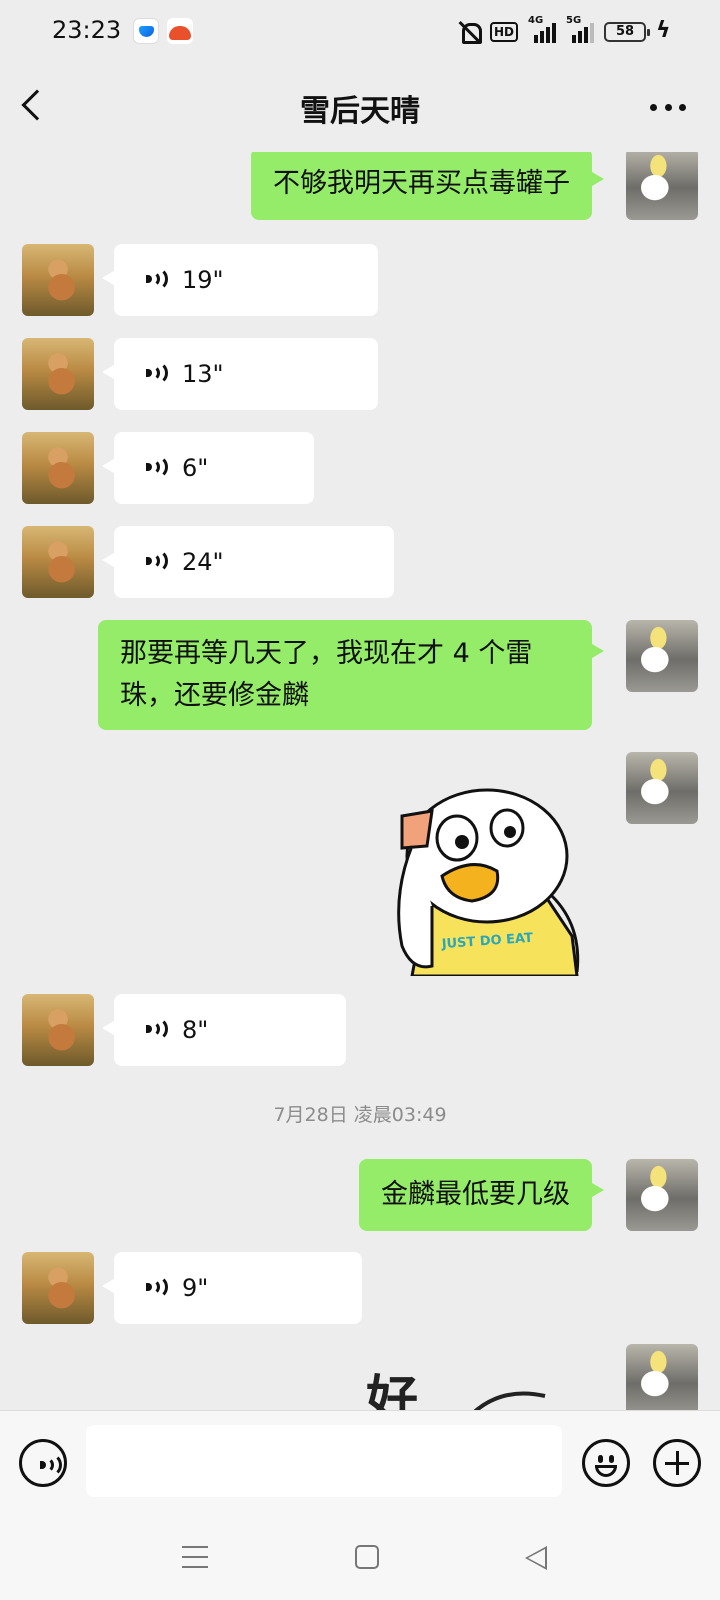 The height and width of the screenshot is (1600, 720). Describe the element at coordinates (391, 1391) in the screenshot. I see `sticker-text: 好` at that location.